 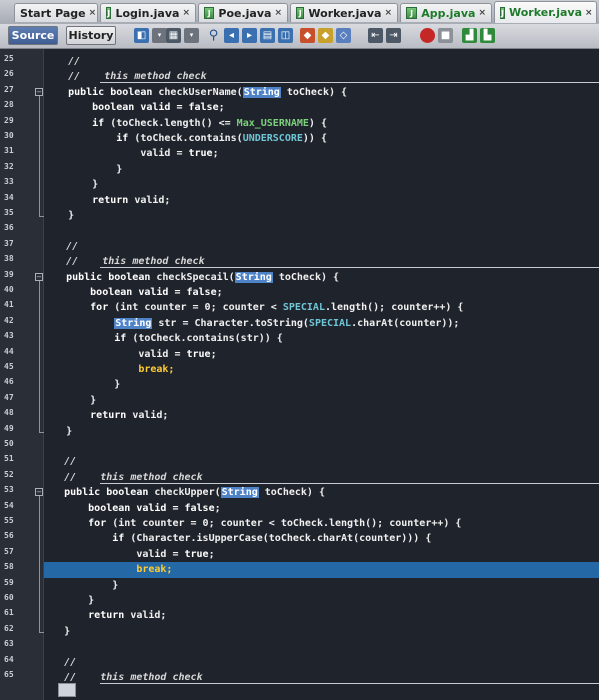 I want to click on code-token: (toCheck.contains(str)) {, so click(x=207, y=339).